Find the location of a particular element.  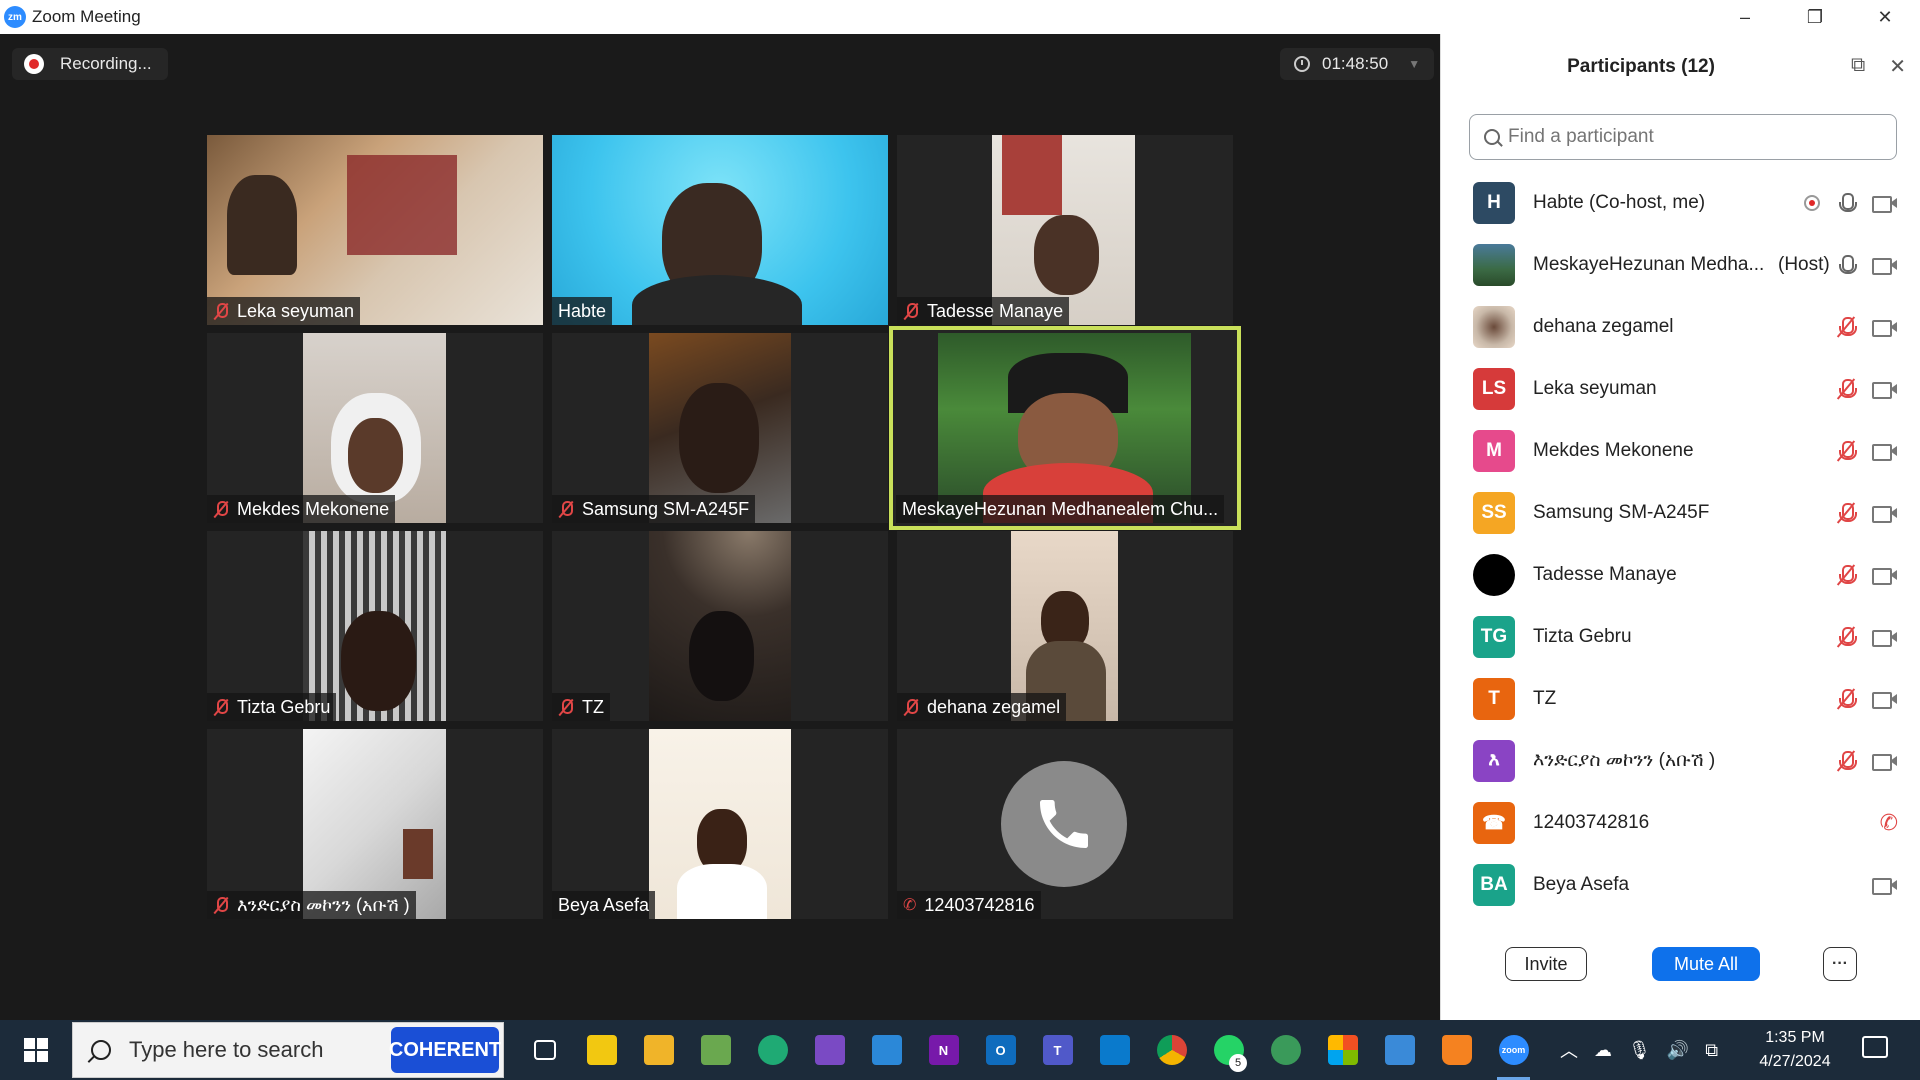

participant-row: LS Leka seyuman is located at coordinates (1680, 389).